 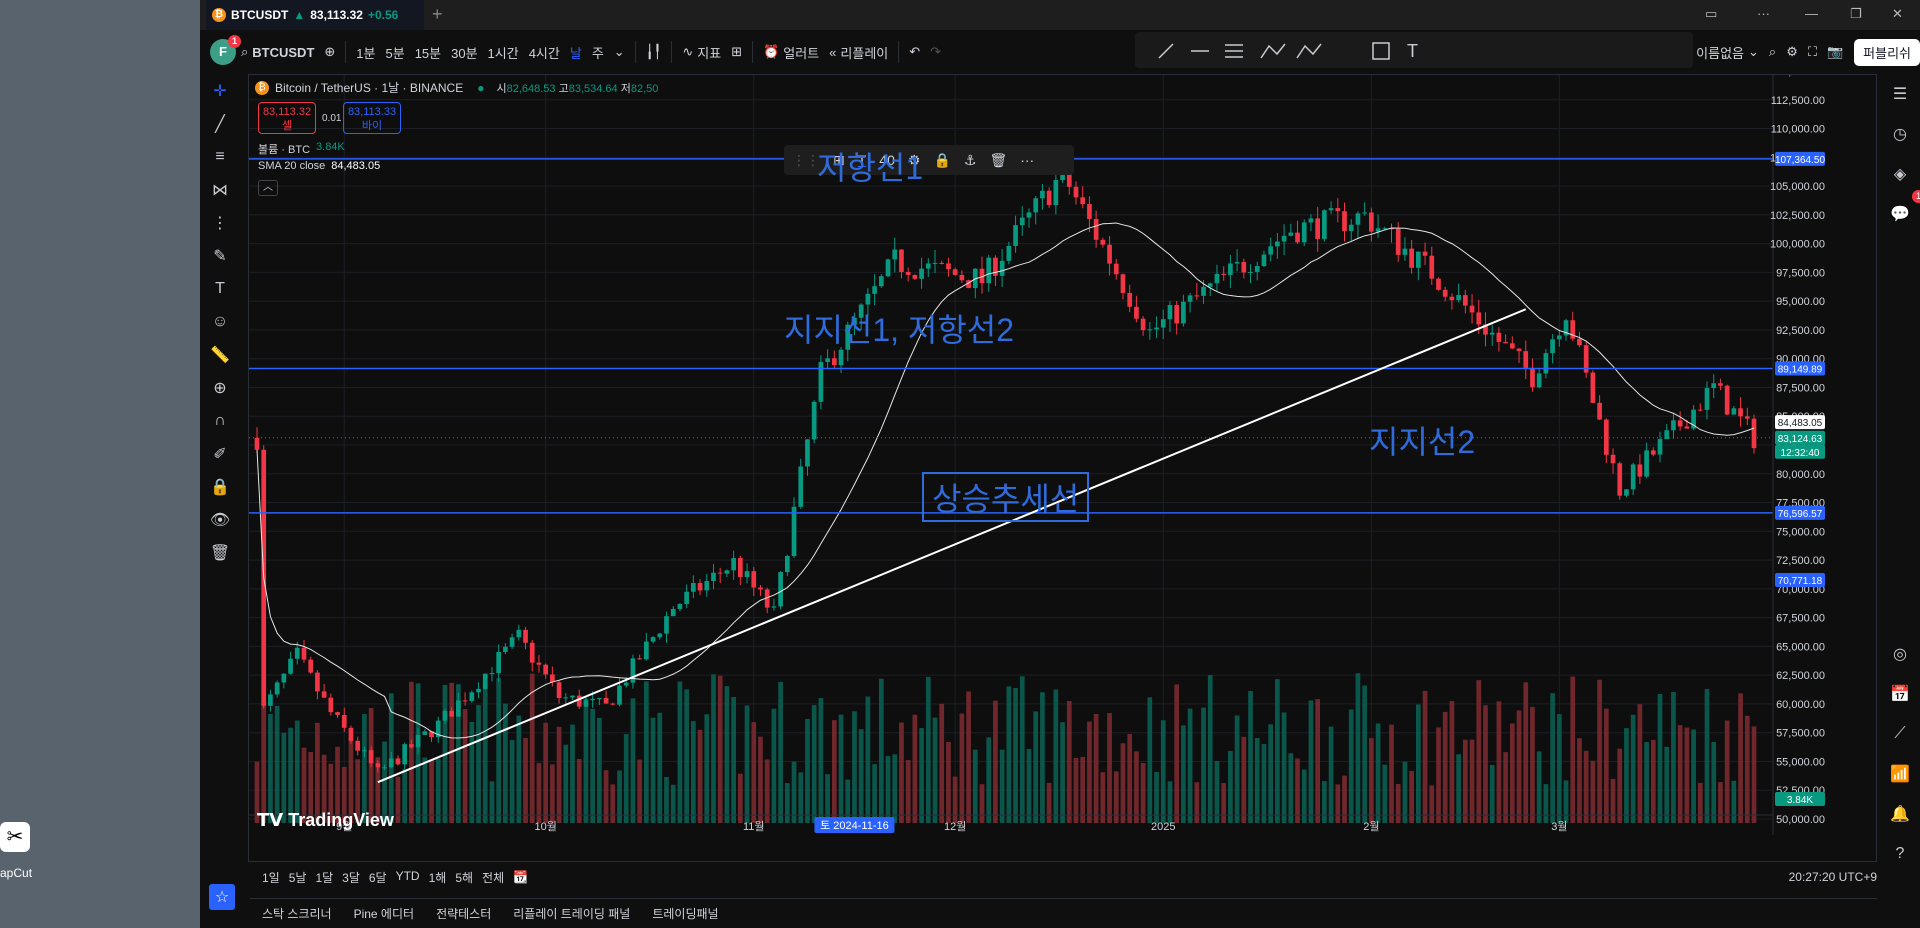 I want to click on range-8: 전체, so click(x=493, y=877).